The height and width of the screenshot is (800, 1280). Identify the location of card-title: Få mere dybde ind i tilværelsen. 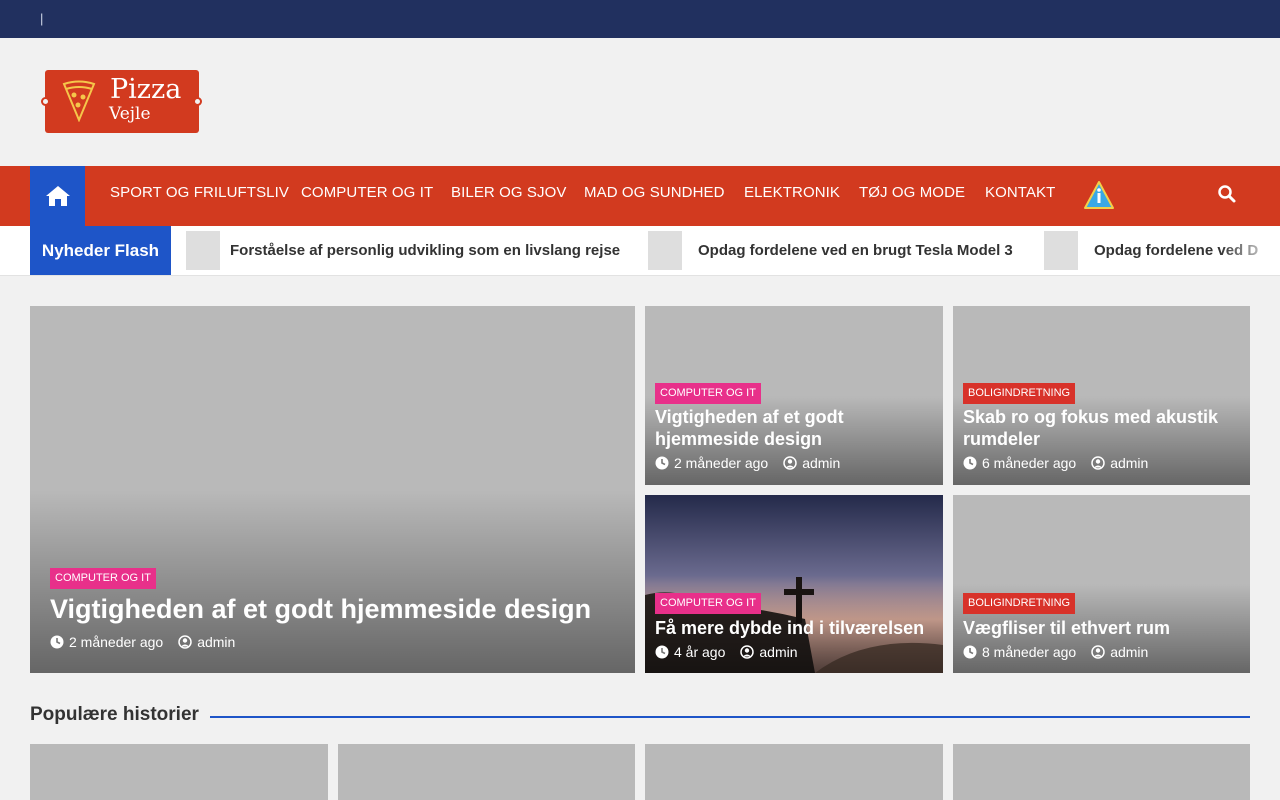
(795, 628).